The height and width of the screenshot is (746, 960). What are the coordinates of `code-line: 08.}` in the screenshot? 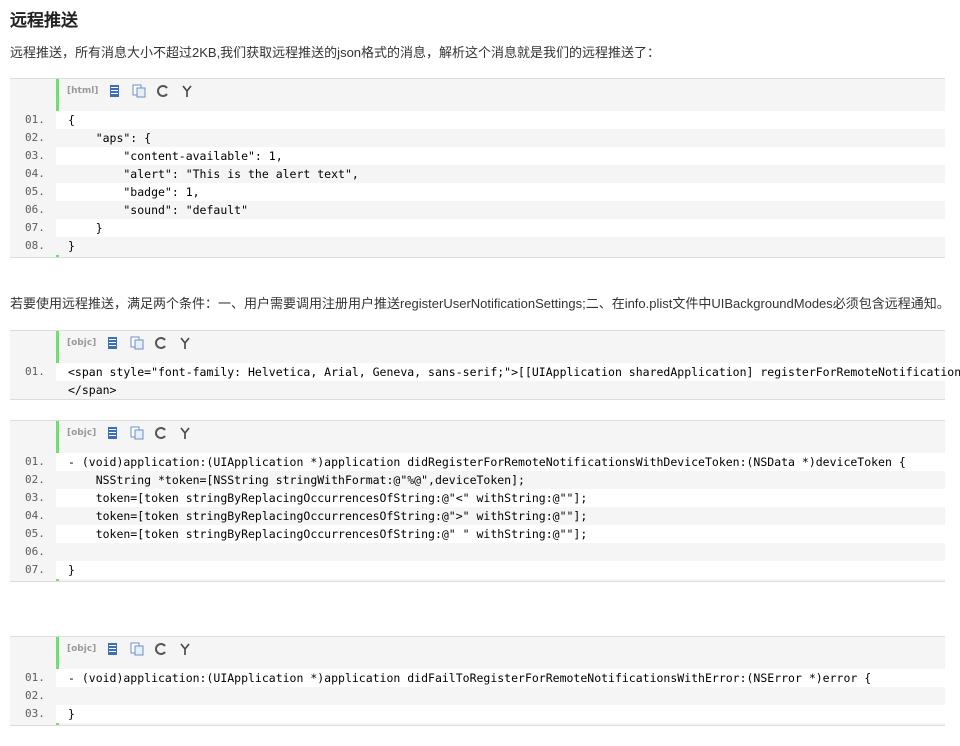 It's located at (477, 246).